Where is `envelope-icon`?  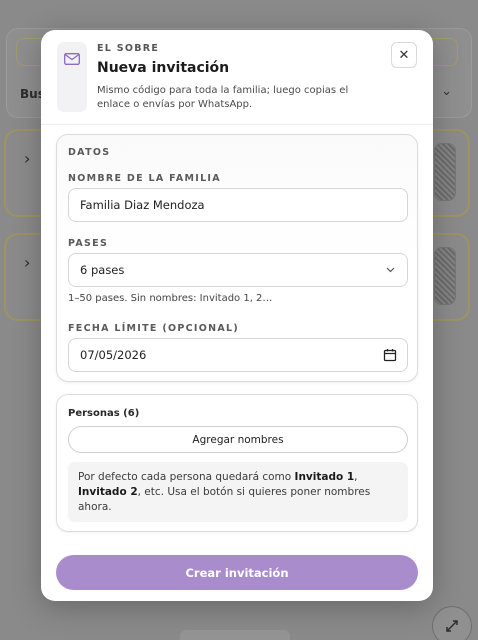 envelope-icon is located at coordinates (72, 59).